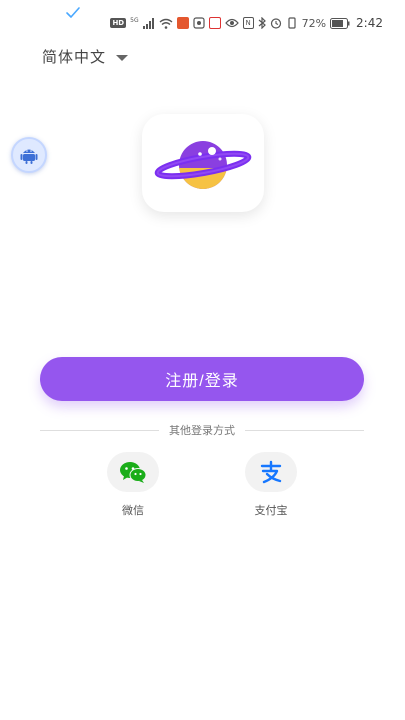 This screenshot has height=720, width=405. I want to click on alipay-login: 支付宝, so click(271, 485).